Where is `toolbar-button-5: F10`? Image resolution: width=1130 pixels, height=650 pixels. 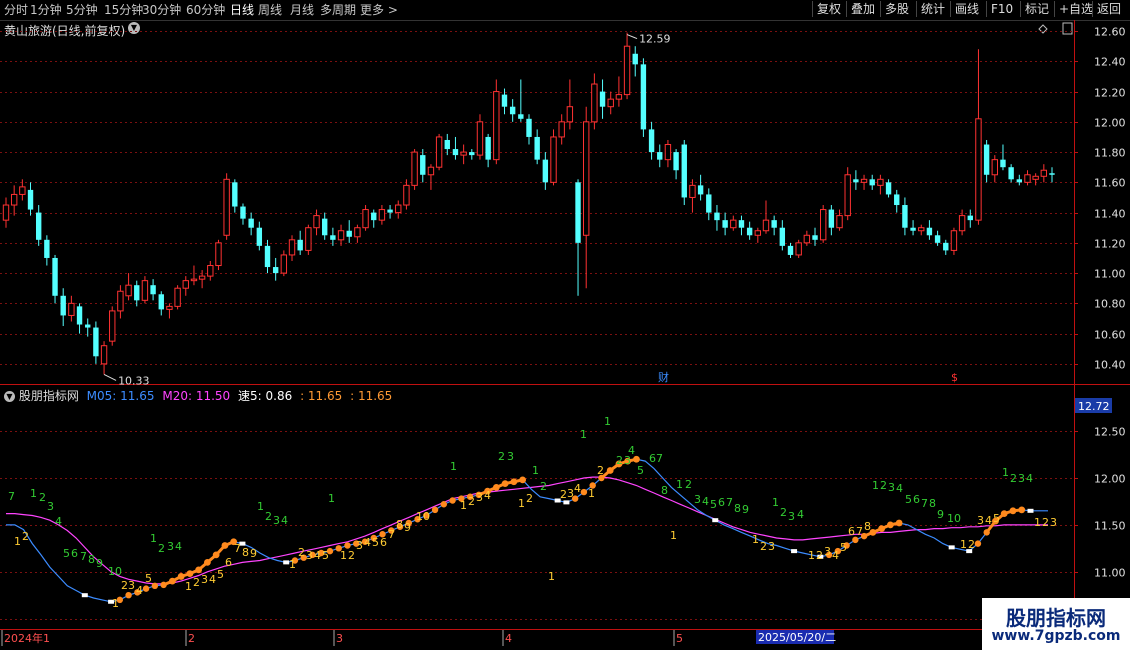 toolbar-button-5: F10 is located at coordinates (1001, 9).